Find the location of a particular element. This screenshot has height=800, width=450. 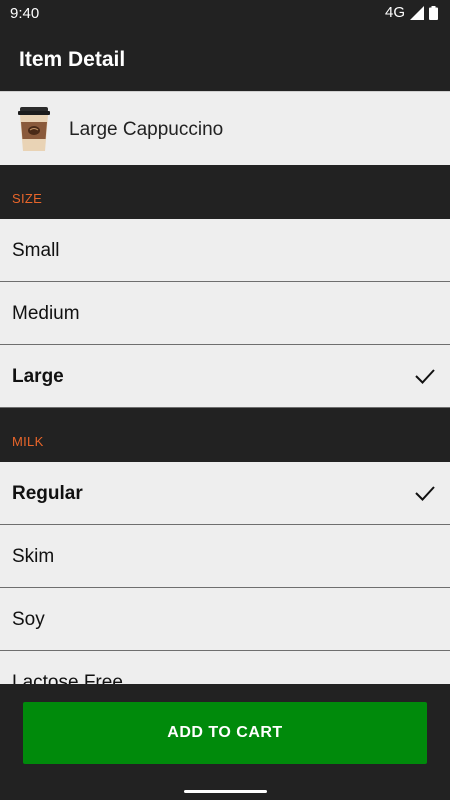

bottom-bar: ADD TO CART is located at coordinates (225, 733).